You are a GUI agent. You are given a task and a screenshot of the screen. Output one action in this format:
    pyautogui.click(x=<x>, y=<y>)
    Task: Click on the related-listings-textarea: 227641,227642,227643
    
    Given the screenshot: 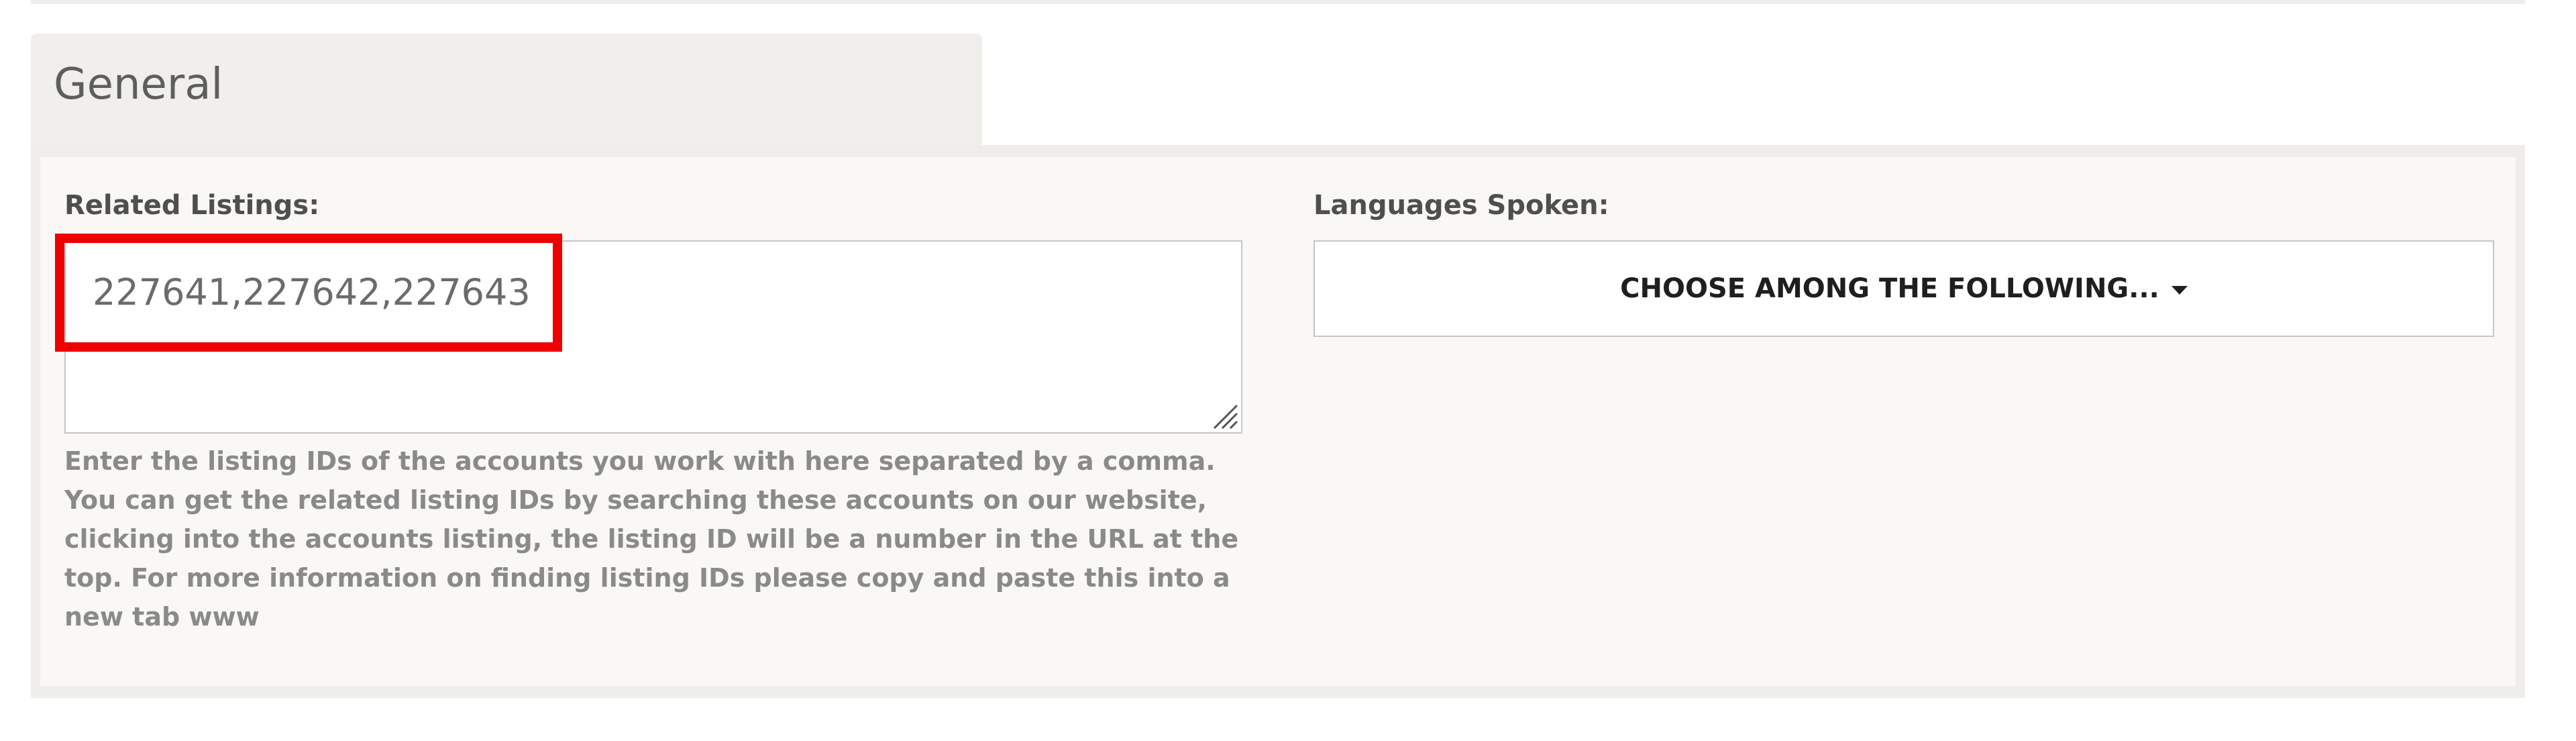 What is the action you would take?
    pyautogui.click(x=653, y=337)
    